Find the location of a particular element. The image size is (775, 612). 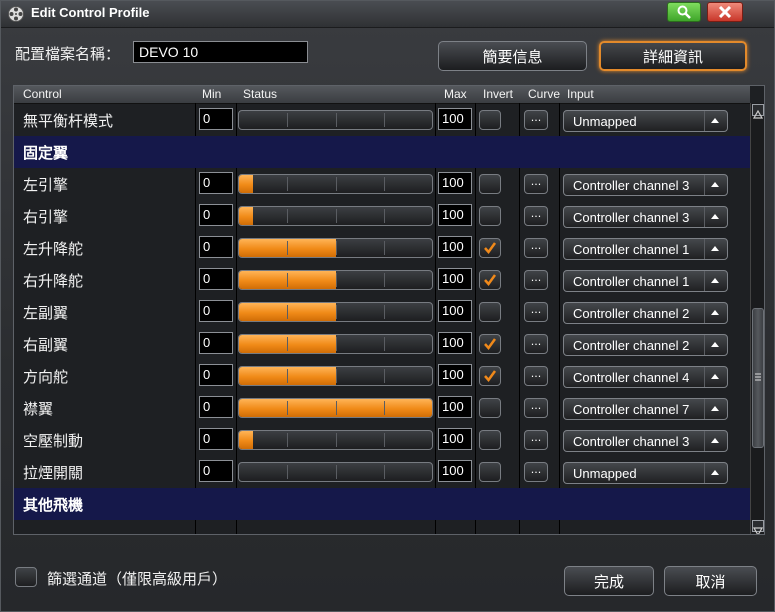

control-label: 無平衡杆模式 is located at coordinates (68, 121).